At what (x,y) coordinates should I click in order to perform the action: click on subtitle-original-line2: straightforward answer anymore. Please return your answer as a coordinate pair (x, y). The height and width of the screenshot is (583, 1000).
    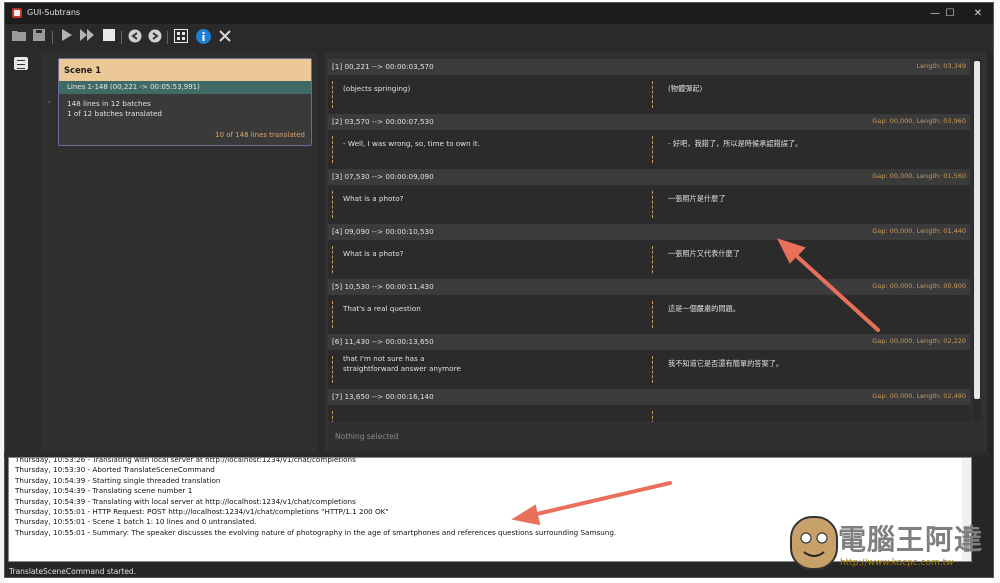
    Looking at the image, I should click on (402, 368).